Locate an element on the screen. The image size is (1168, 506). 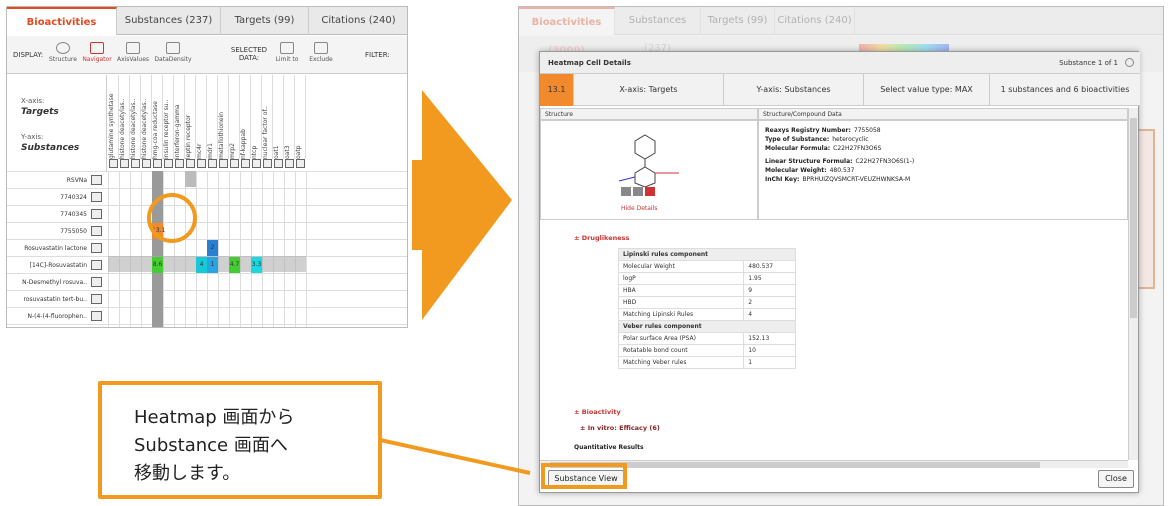
property-value: 2 is located at coordinates (769, 302).